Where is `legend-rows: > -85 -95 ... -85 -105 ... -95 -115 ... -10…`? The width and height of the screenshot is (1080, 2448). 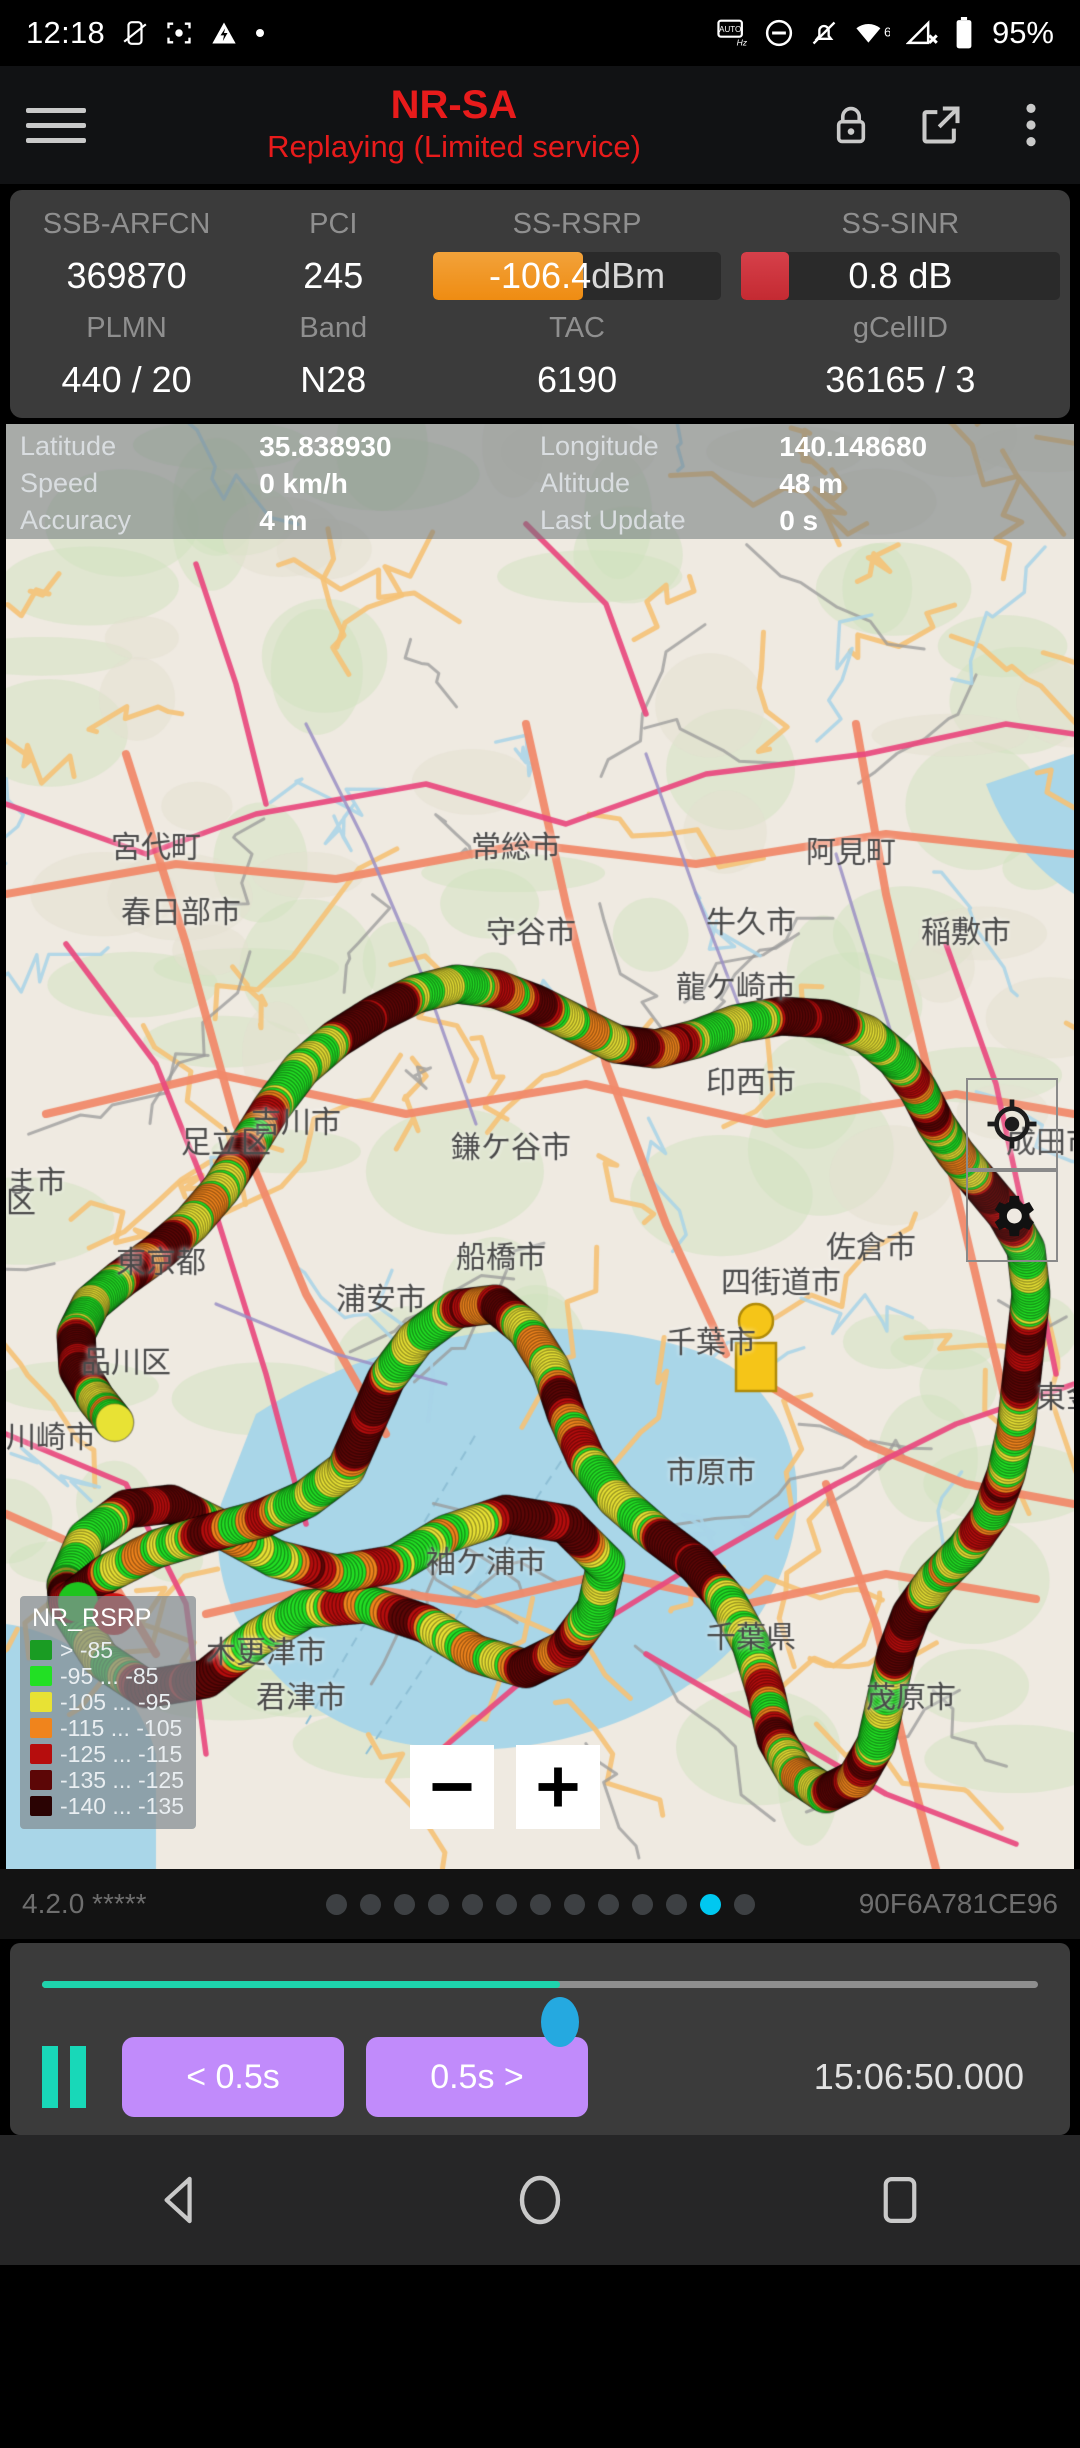 legend-rows: > -85 -95 ... -85 -105 ... -95 -115 ... -10… is located at coordinates (107, 1728).